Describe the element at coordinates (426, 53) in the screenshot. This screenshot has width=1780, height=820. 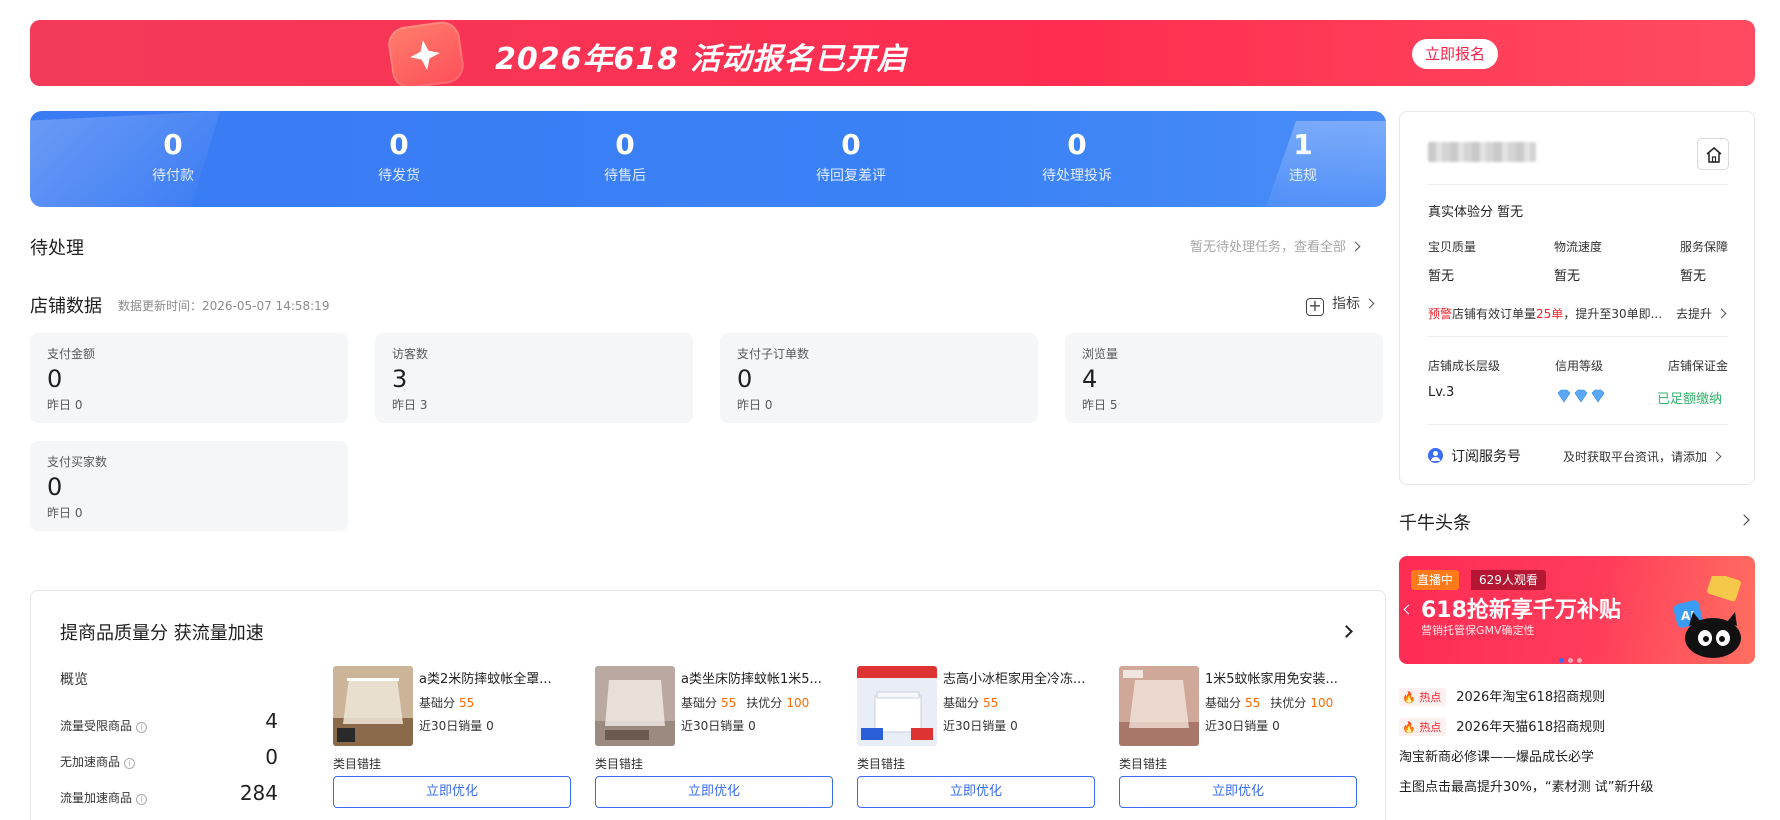
I see `sparkle-icon` at that location.